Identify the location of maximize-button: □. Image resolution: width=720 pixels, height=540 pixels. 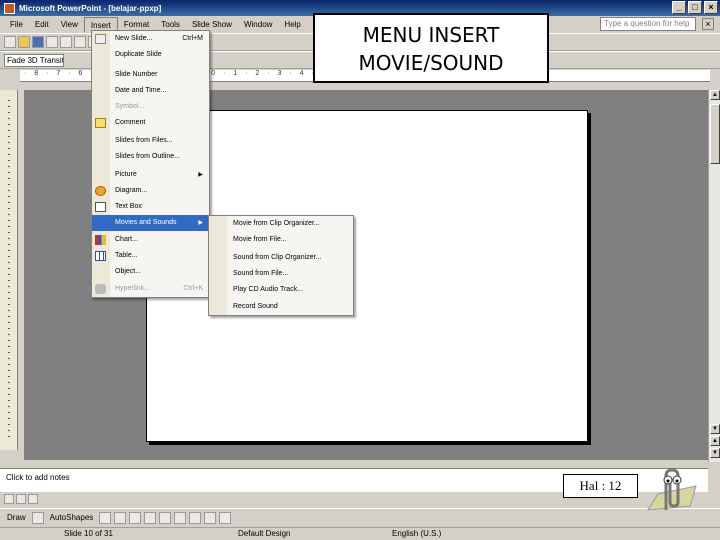
(695, 7).